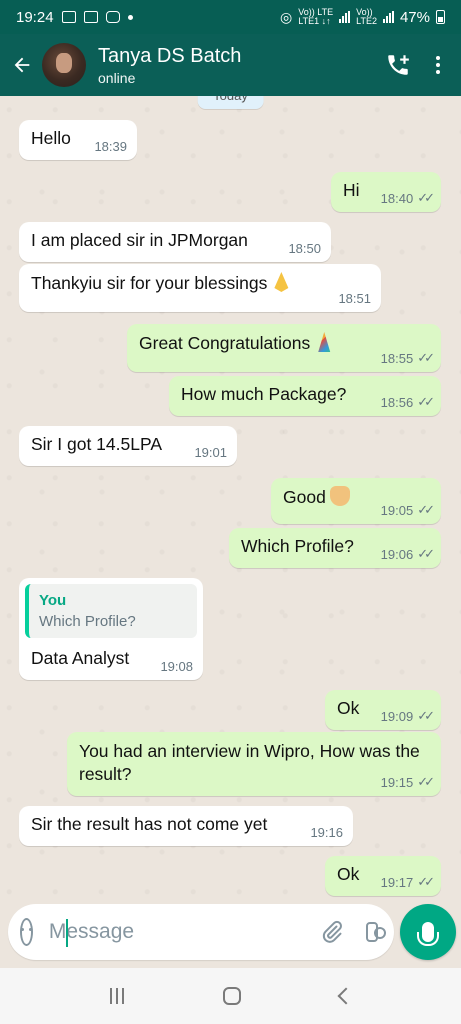 This screenshot has height=1024, width=461. I want to click on more-vertical-icon, so click(438, 58).